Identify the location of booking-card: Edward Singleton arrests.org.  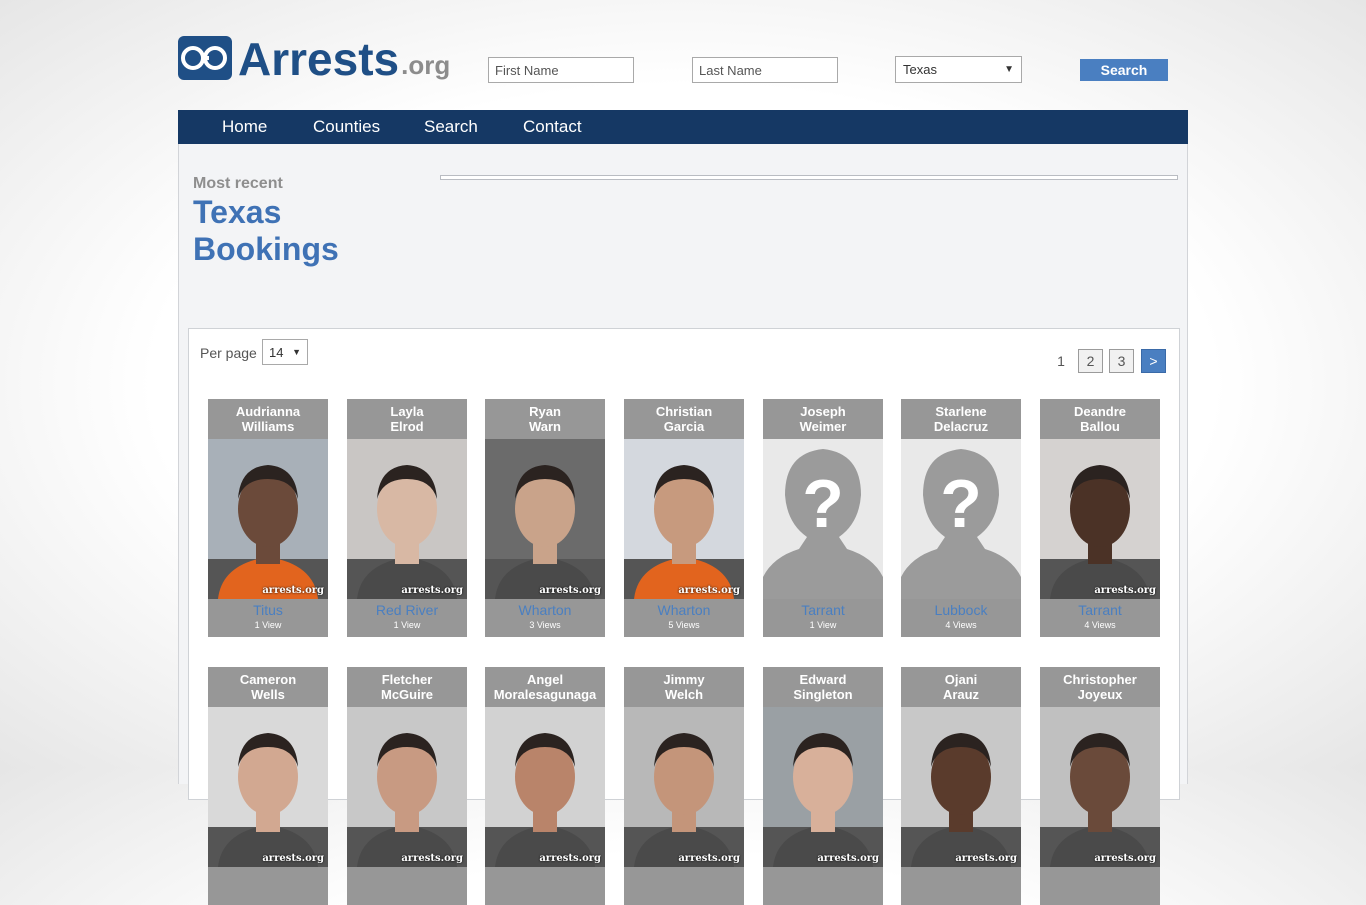
(823, 786).